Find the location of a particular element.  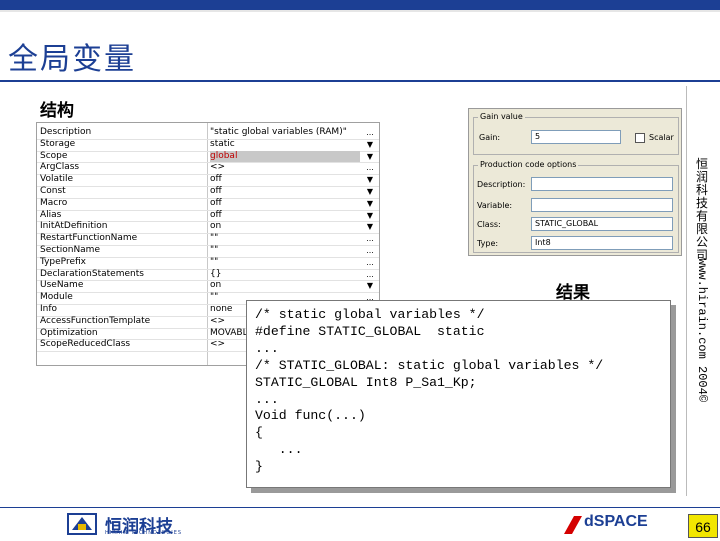

production-code-group-label: Production code options is located at coordinates (528, 164).